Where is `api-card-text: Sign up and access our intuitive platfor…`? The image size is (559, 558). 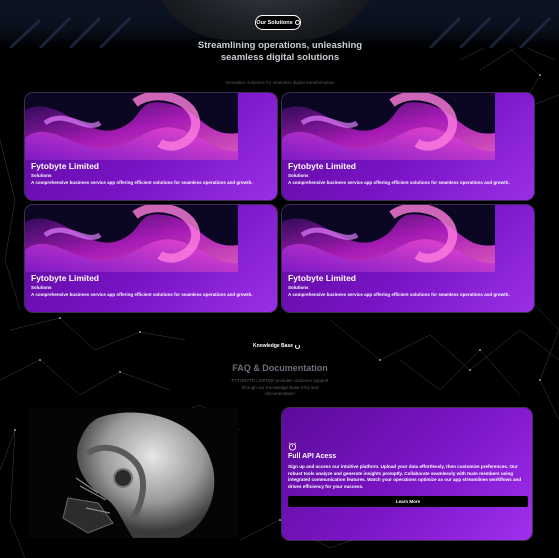
api-card-text: Sign up and access our intuitive platfor… is located at coordinates (405, 476).